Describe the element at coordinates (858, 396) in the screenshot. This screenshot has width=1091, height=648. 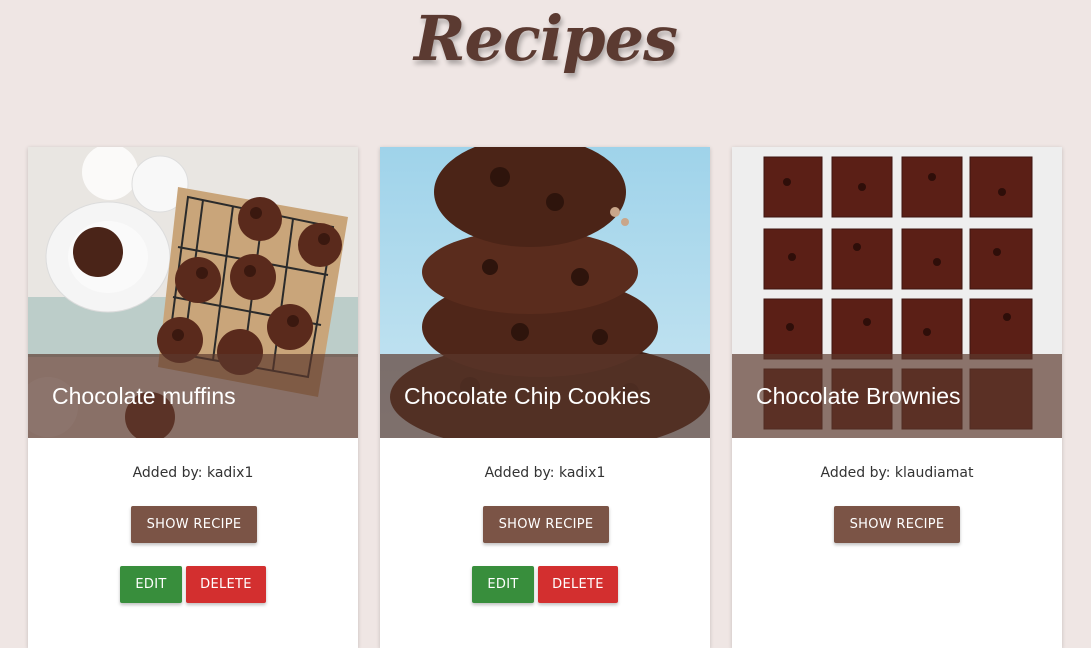
I see `recipe-title: Chocolate Brownies` at that location.